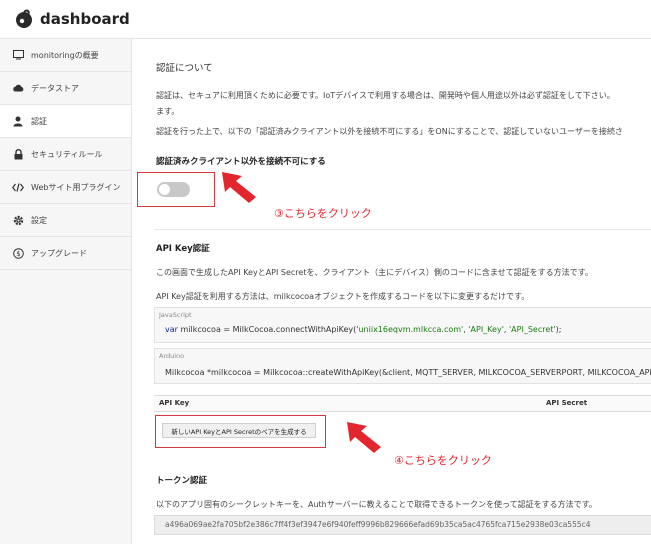  I want to click on cloud-icon, so click(18, 88).